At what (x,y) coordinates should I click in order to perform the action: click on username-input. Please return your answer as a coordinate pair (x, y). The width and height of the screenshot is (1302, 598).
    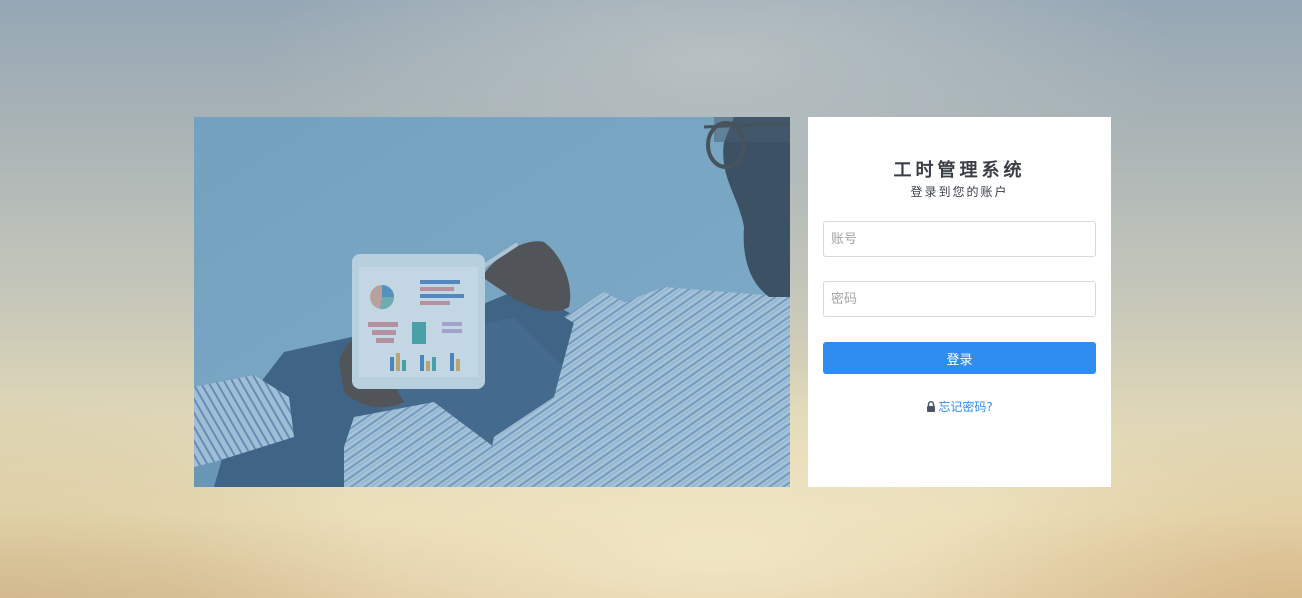
    Looking at the image, I should click on (959, 239).